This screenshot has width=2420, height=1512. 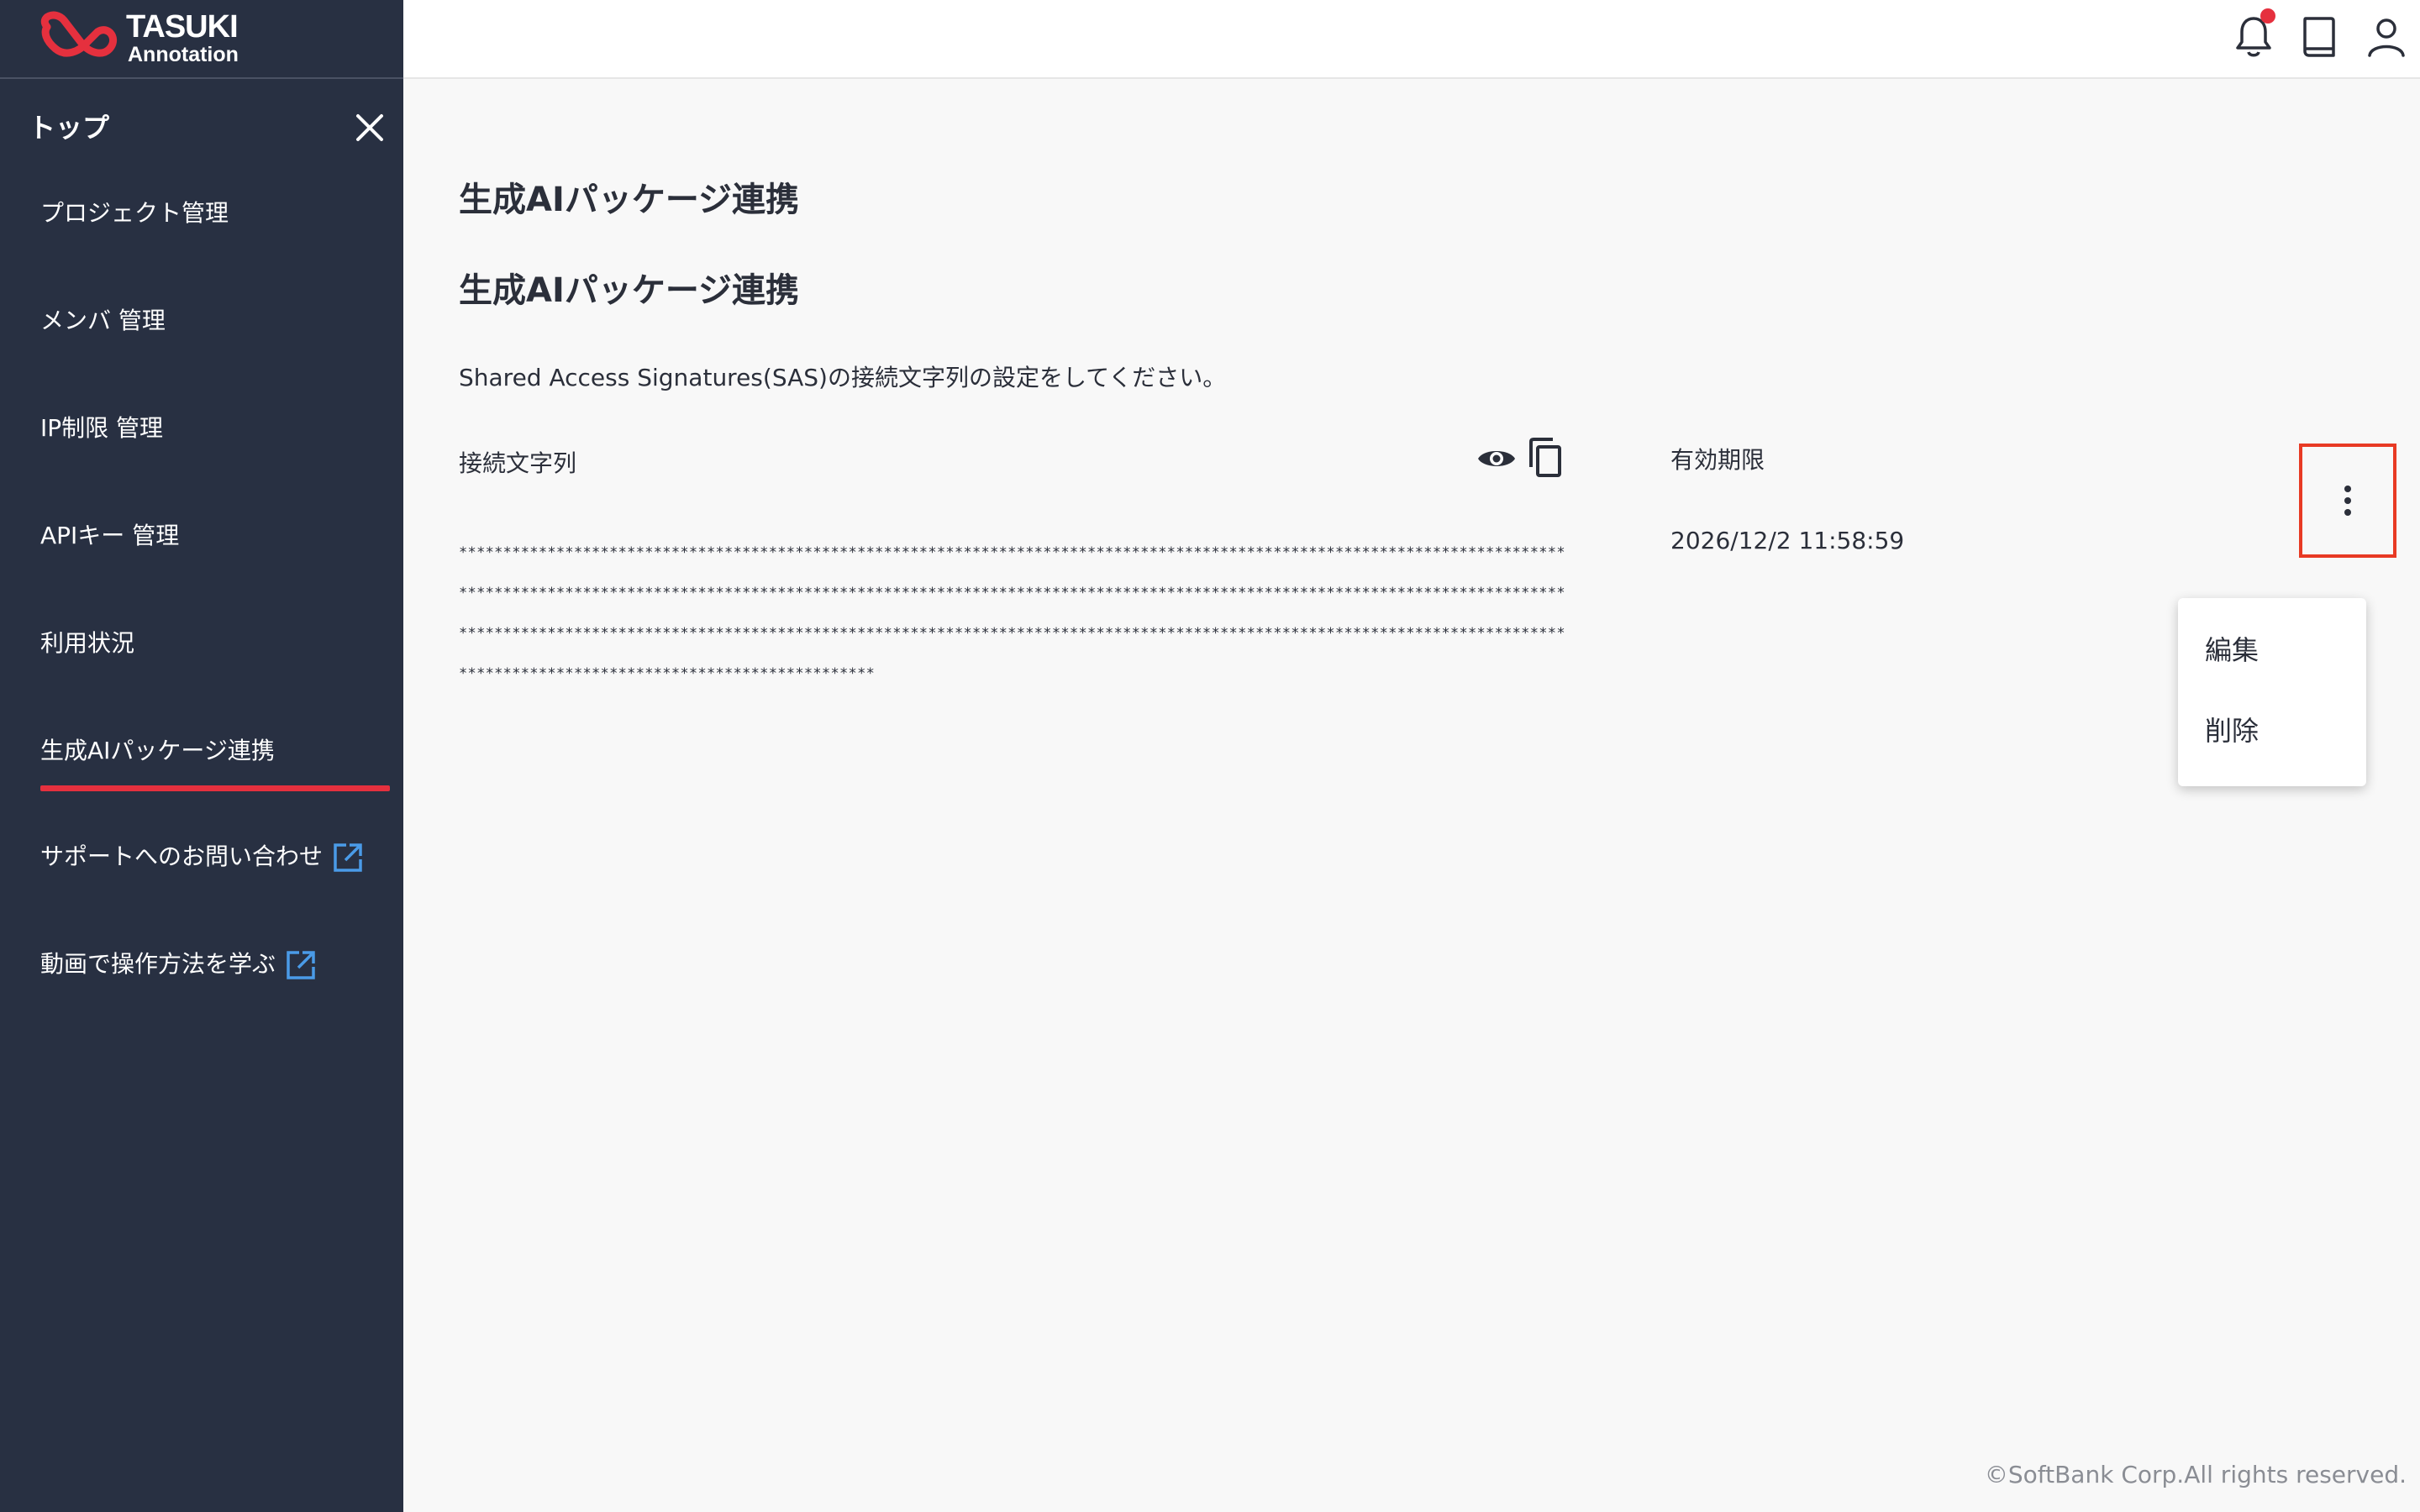 I want to click on sidebar-item-label: サポートへのお問い合わせ, so click(x=182, y=856).